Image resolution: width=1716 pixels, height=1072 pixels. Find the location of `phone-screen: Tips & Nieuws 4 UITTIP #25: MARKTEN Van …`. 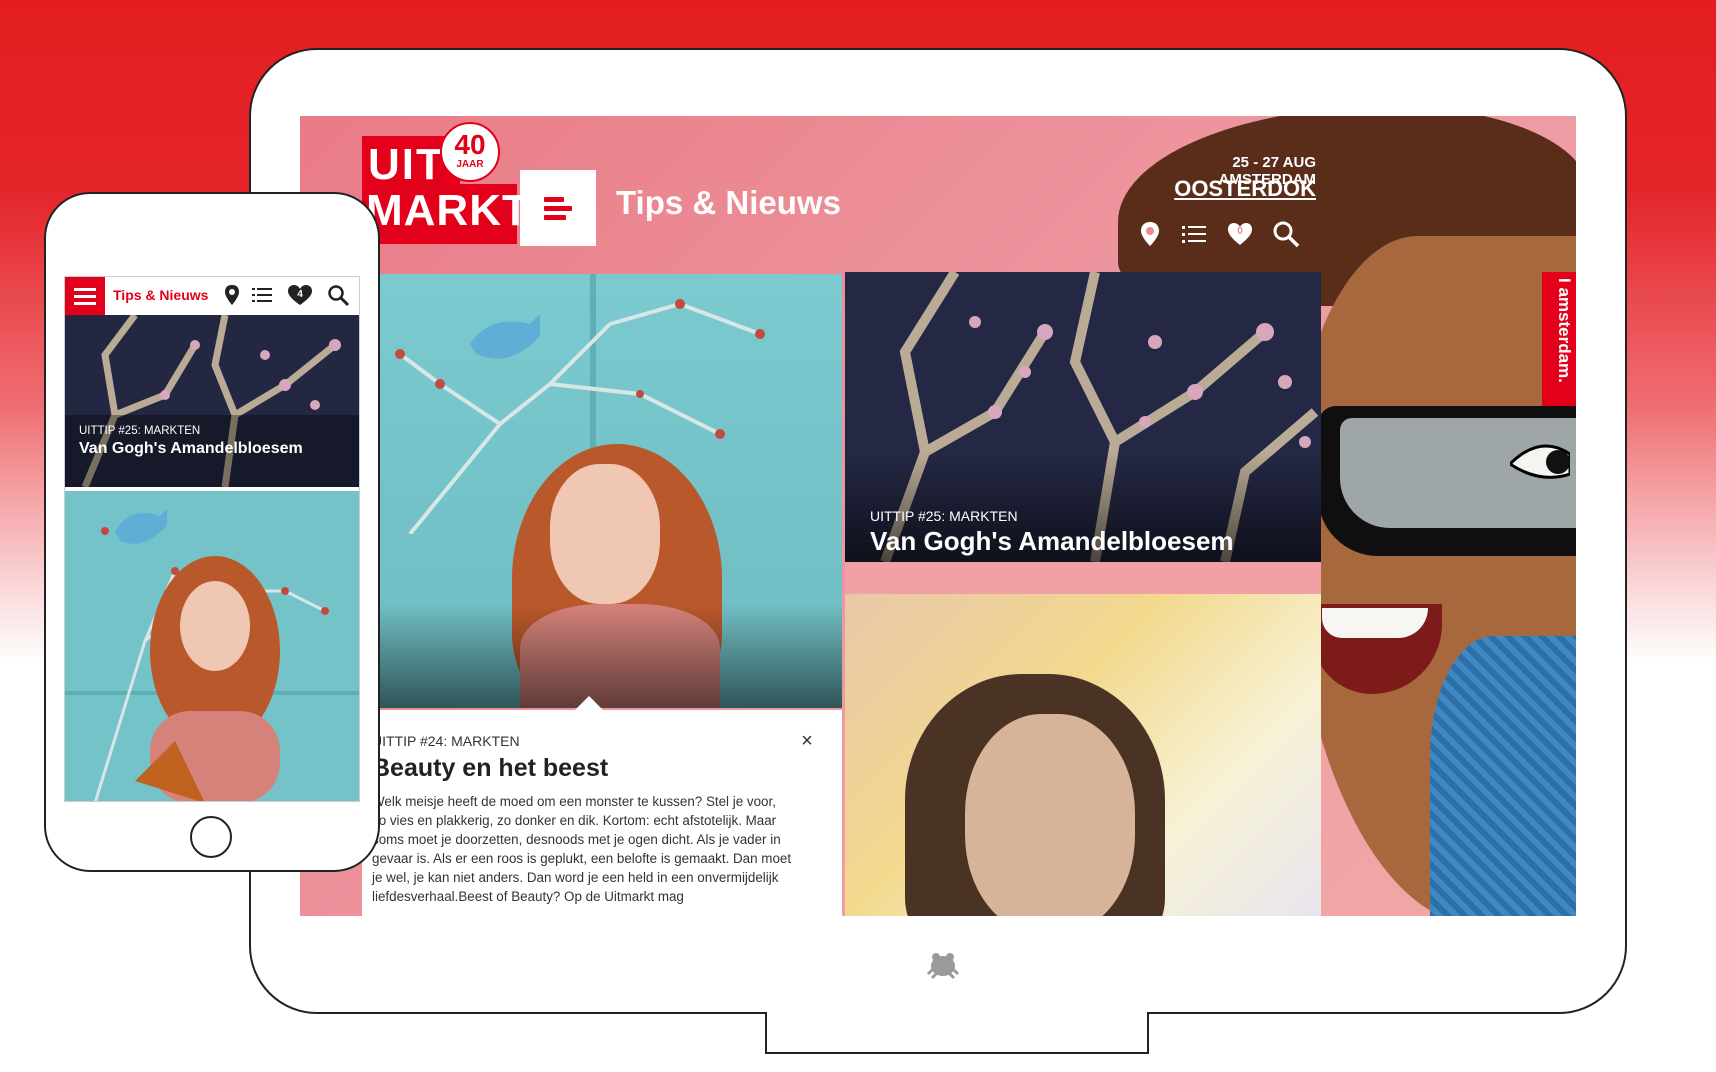

phone-screen: Tips & Nieuws 4 UITTIP #25: MARKTEN Van … is located at coordinates (212, 539).